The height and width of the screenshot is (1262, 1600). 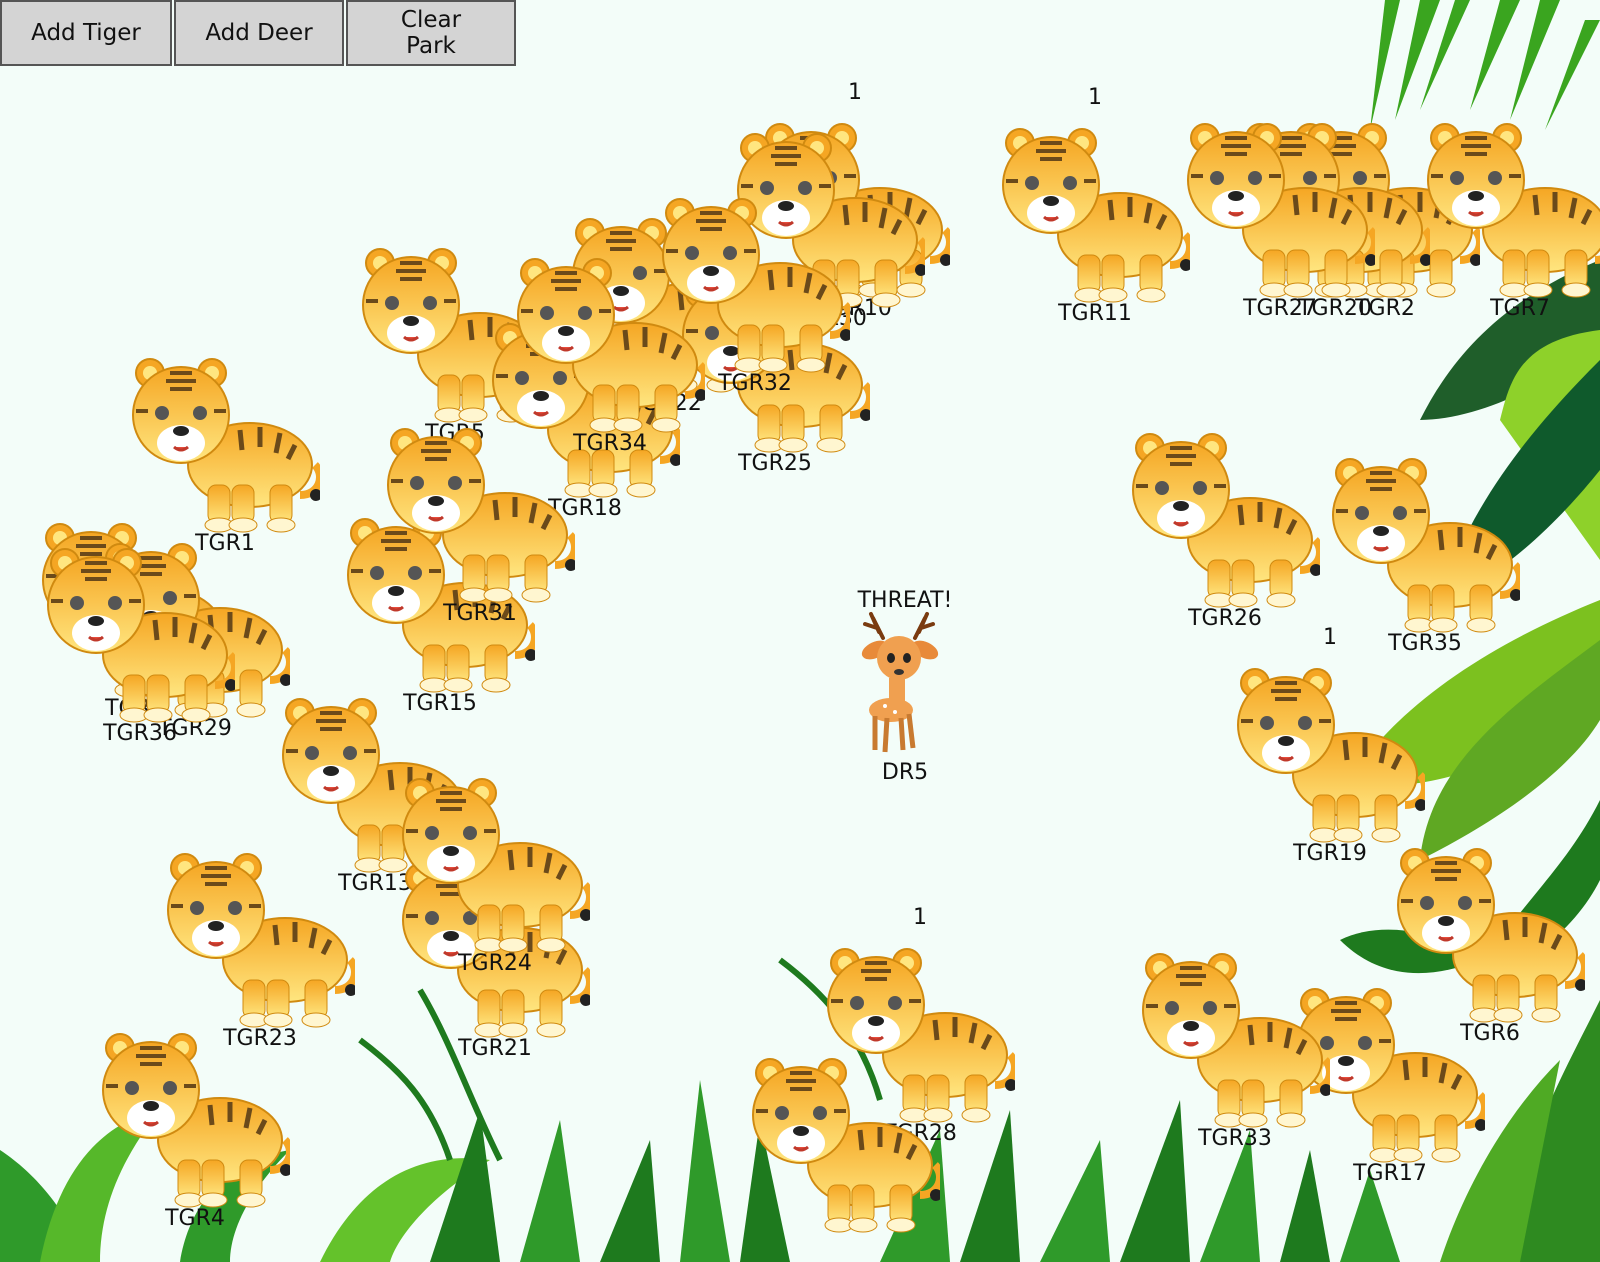 I want to click on tiger-label: TGR17, so click(x=1390, y=1173).